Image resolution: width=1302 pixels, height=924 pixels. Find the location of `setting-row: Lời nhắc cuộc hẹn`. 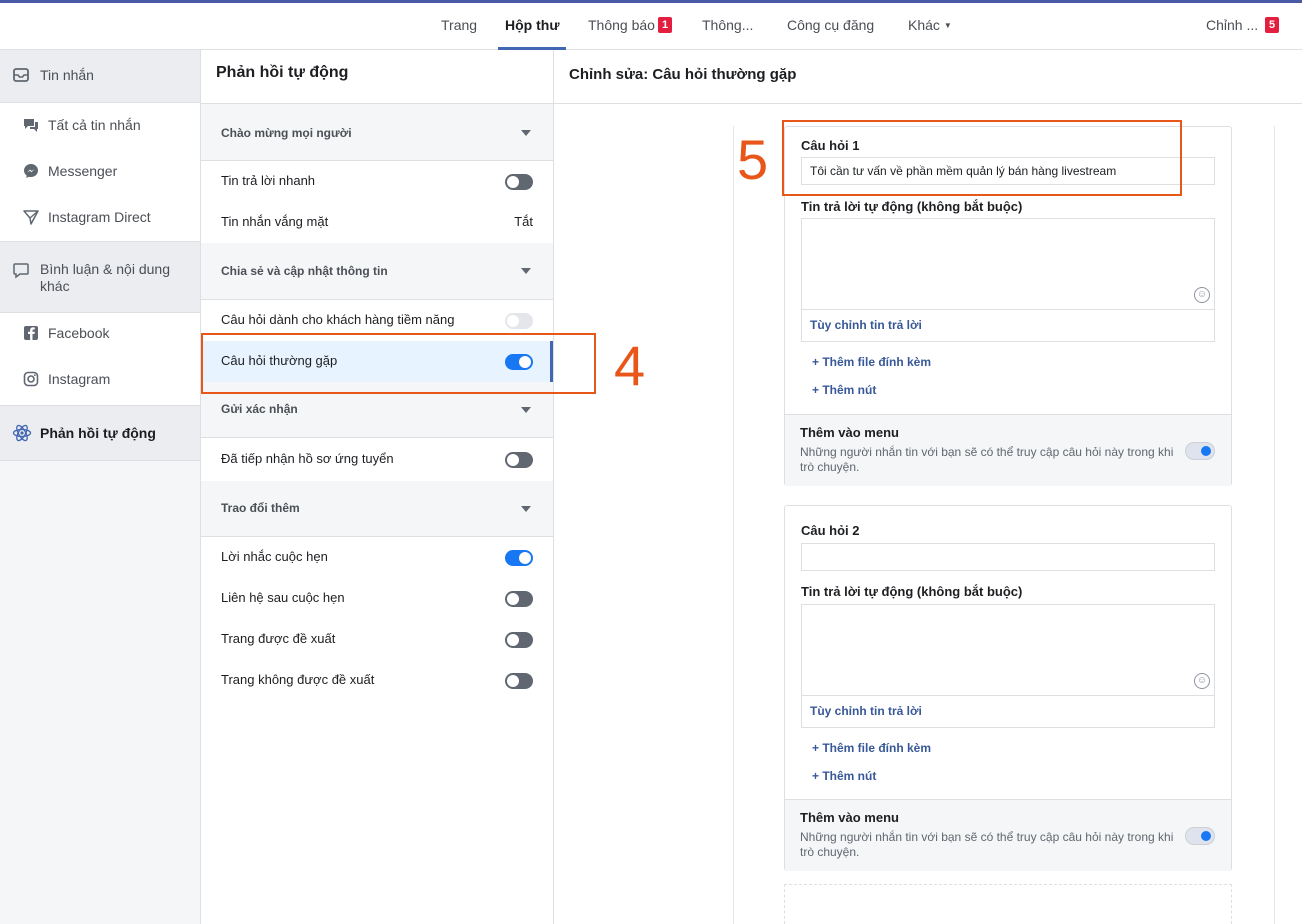

setting-row: Lời nhắc cuộc hẹn is located at coordinates (377, 557).